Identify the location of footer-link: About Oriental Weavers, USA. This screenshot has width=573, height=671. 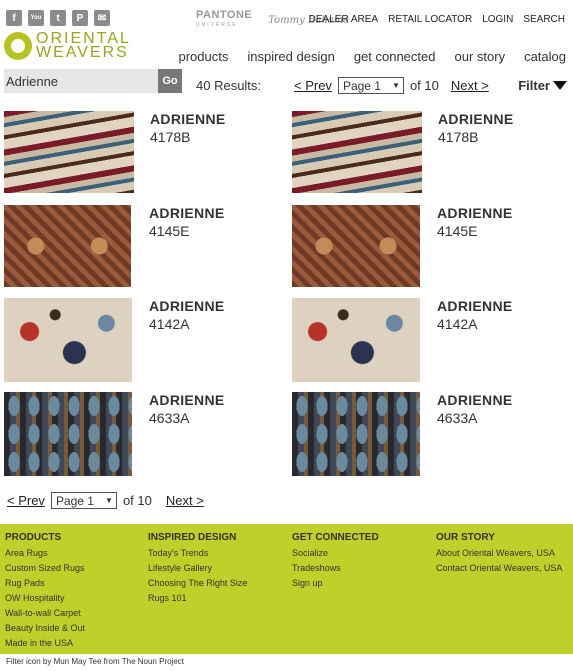
(499, 553).